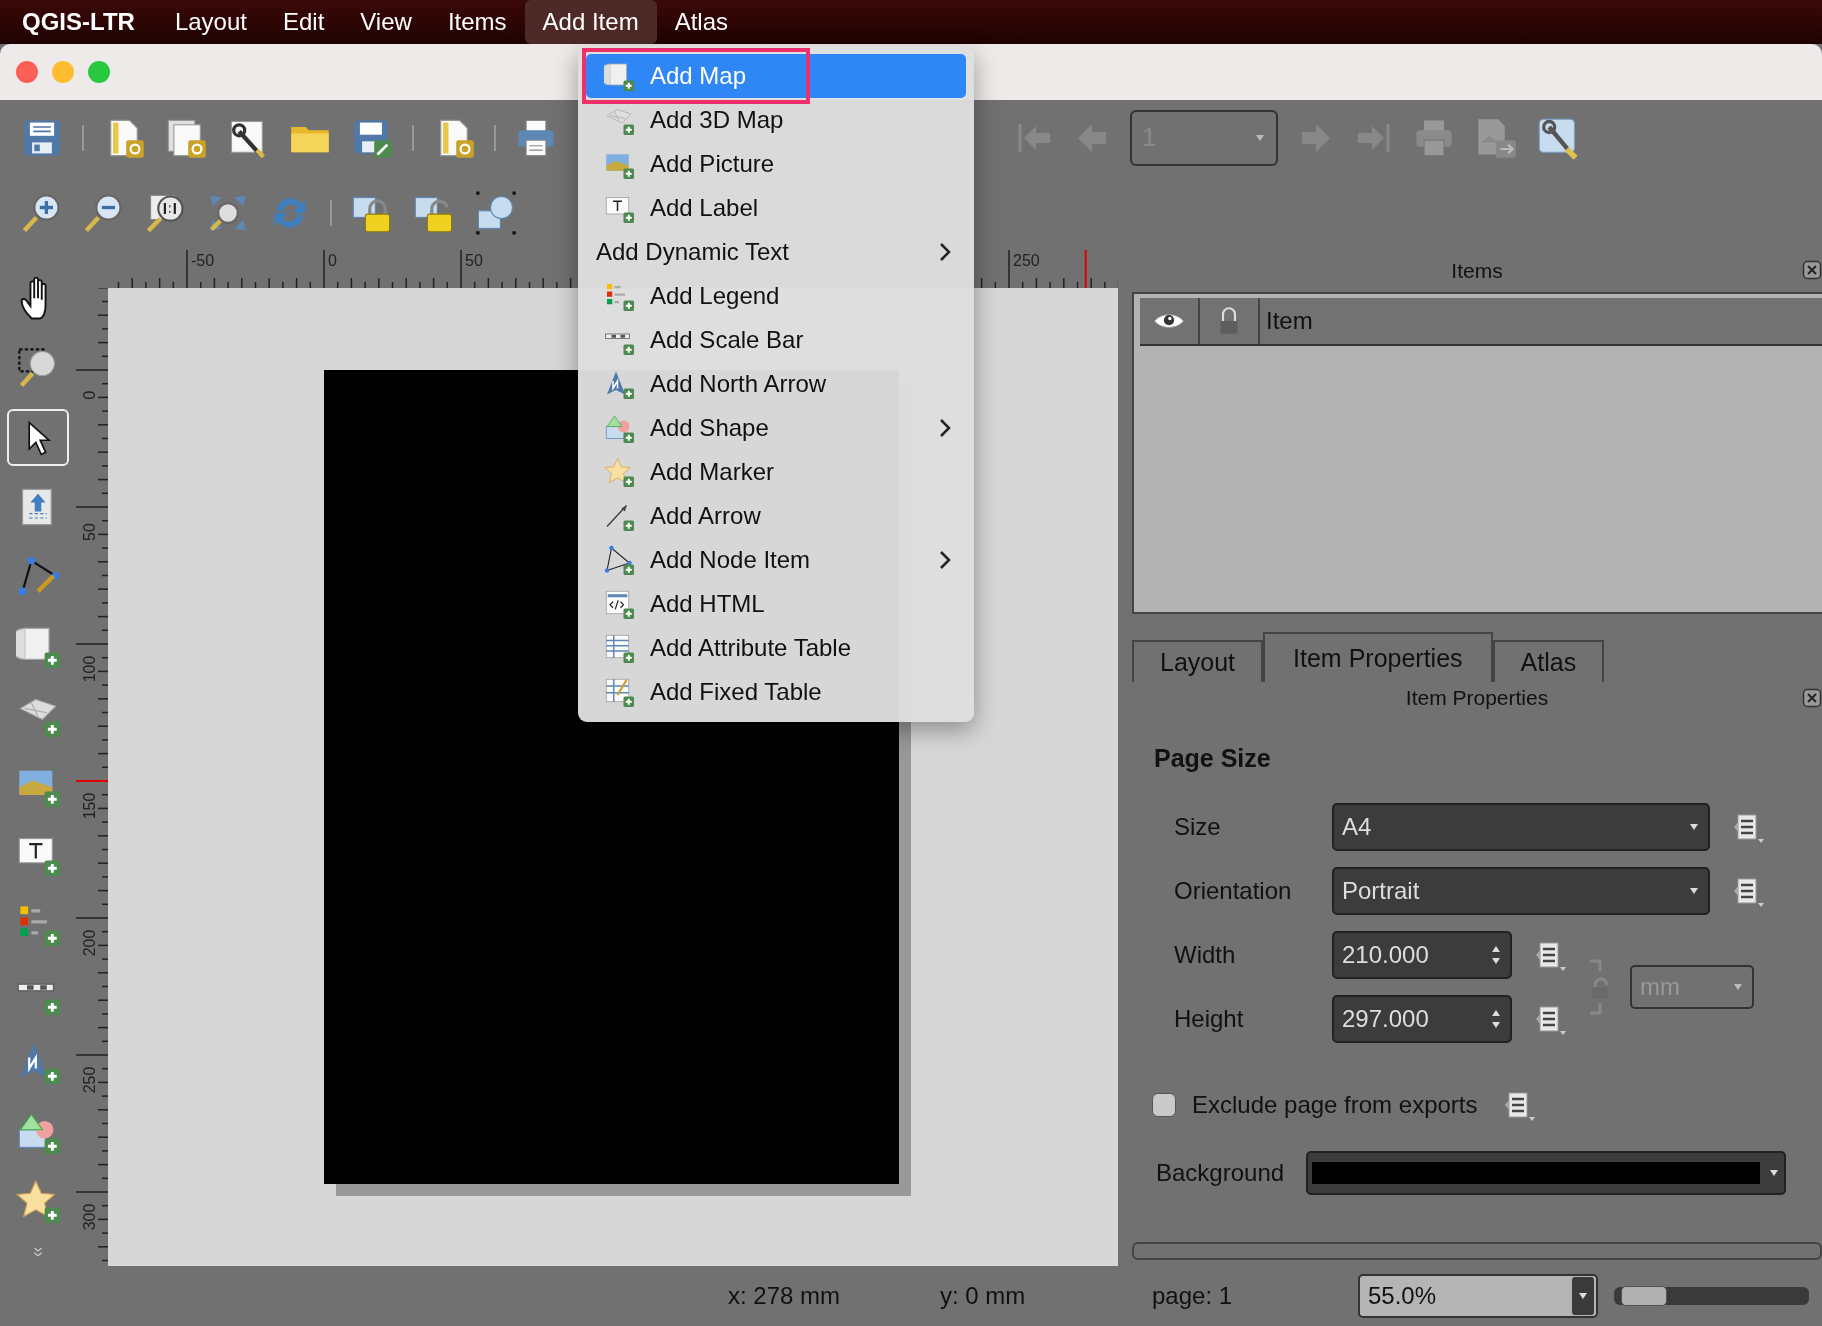  I want to click on star-icon, so click(619, 472).